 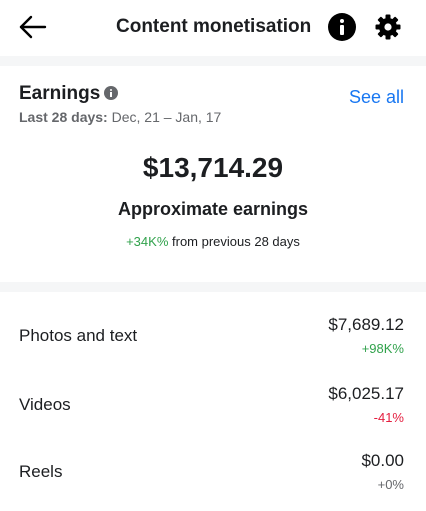 I want to click on breakdown-label: Photos and text, so click(x=78, y=335).